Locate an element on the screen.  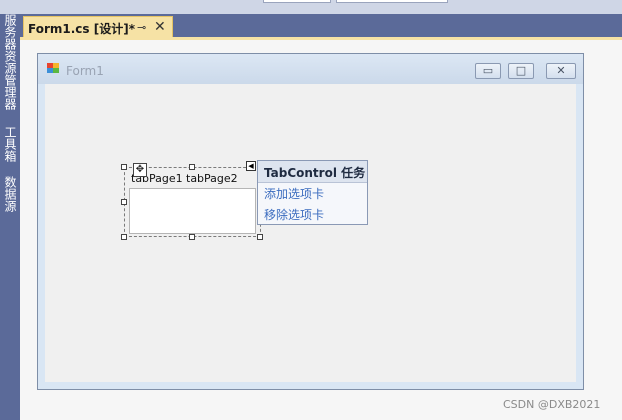
document-tab-strip: Form1.cs [设计]* ⊸ ✕ is located at coordinates (321, 26).